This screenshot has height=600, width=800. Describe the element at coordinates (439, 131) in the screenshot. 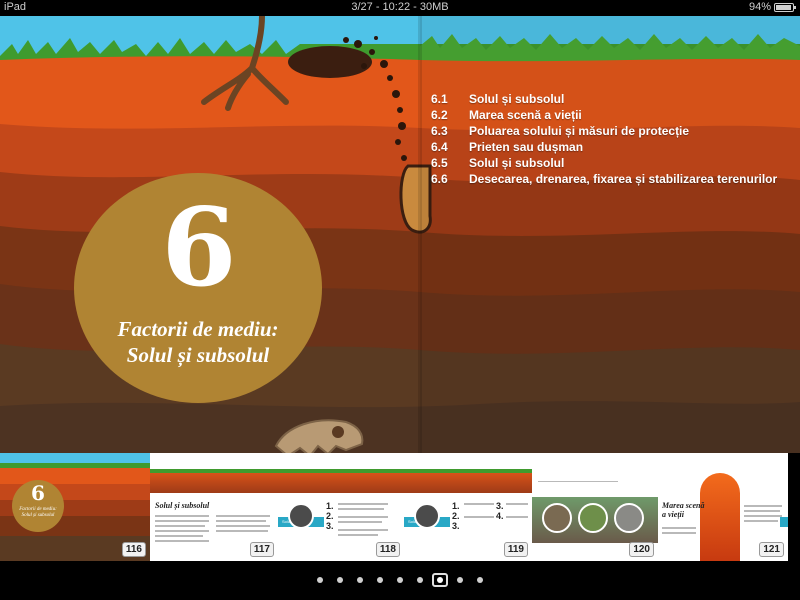

I see `toc-number: 6.3` at that location.